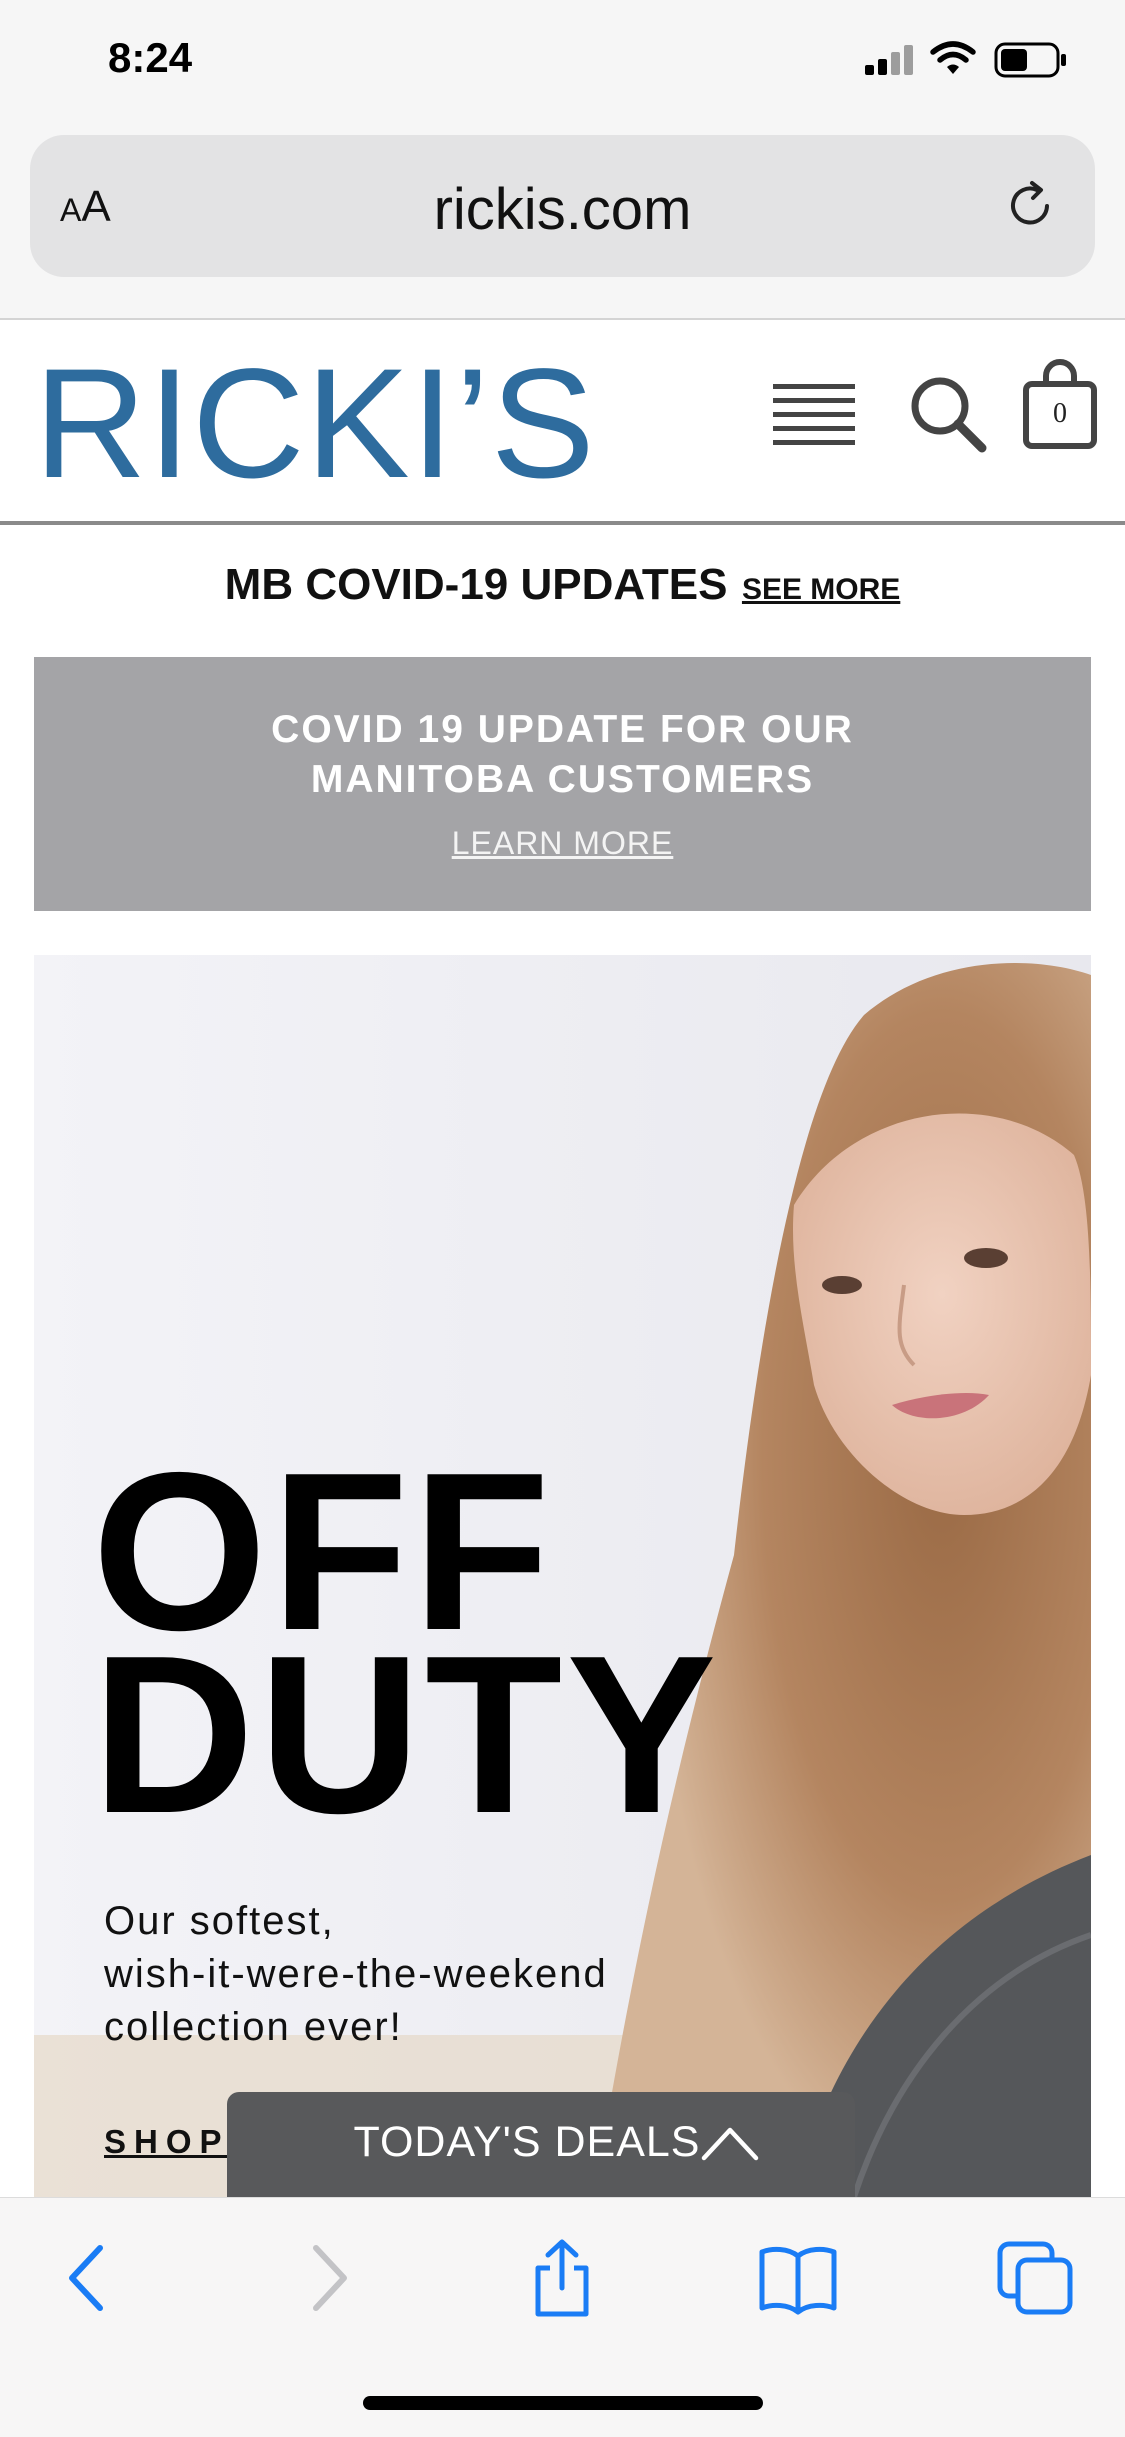 The height and width of the screenshot is (2437, 1125). What do you see at coordinates (562, 2278) in the screenshot?
I see `share-icon` at bounding box center [562, 2278].